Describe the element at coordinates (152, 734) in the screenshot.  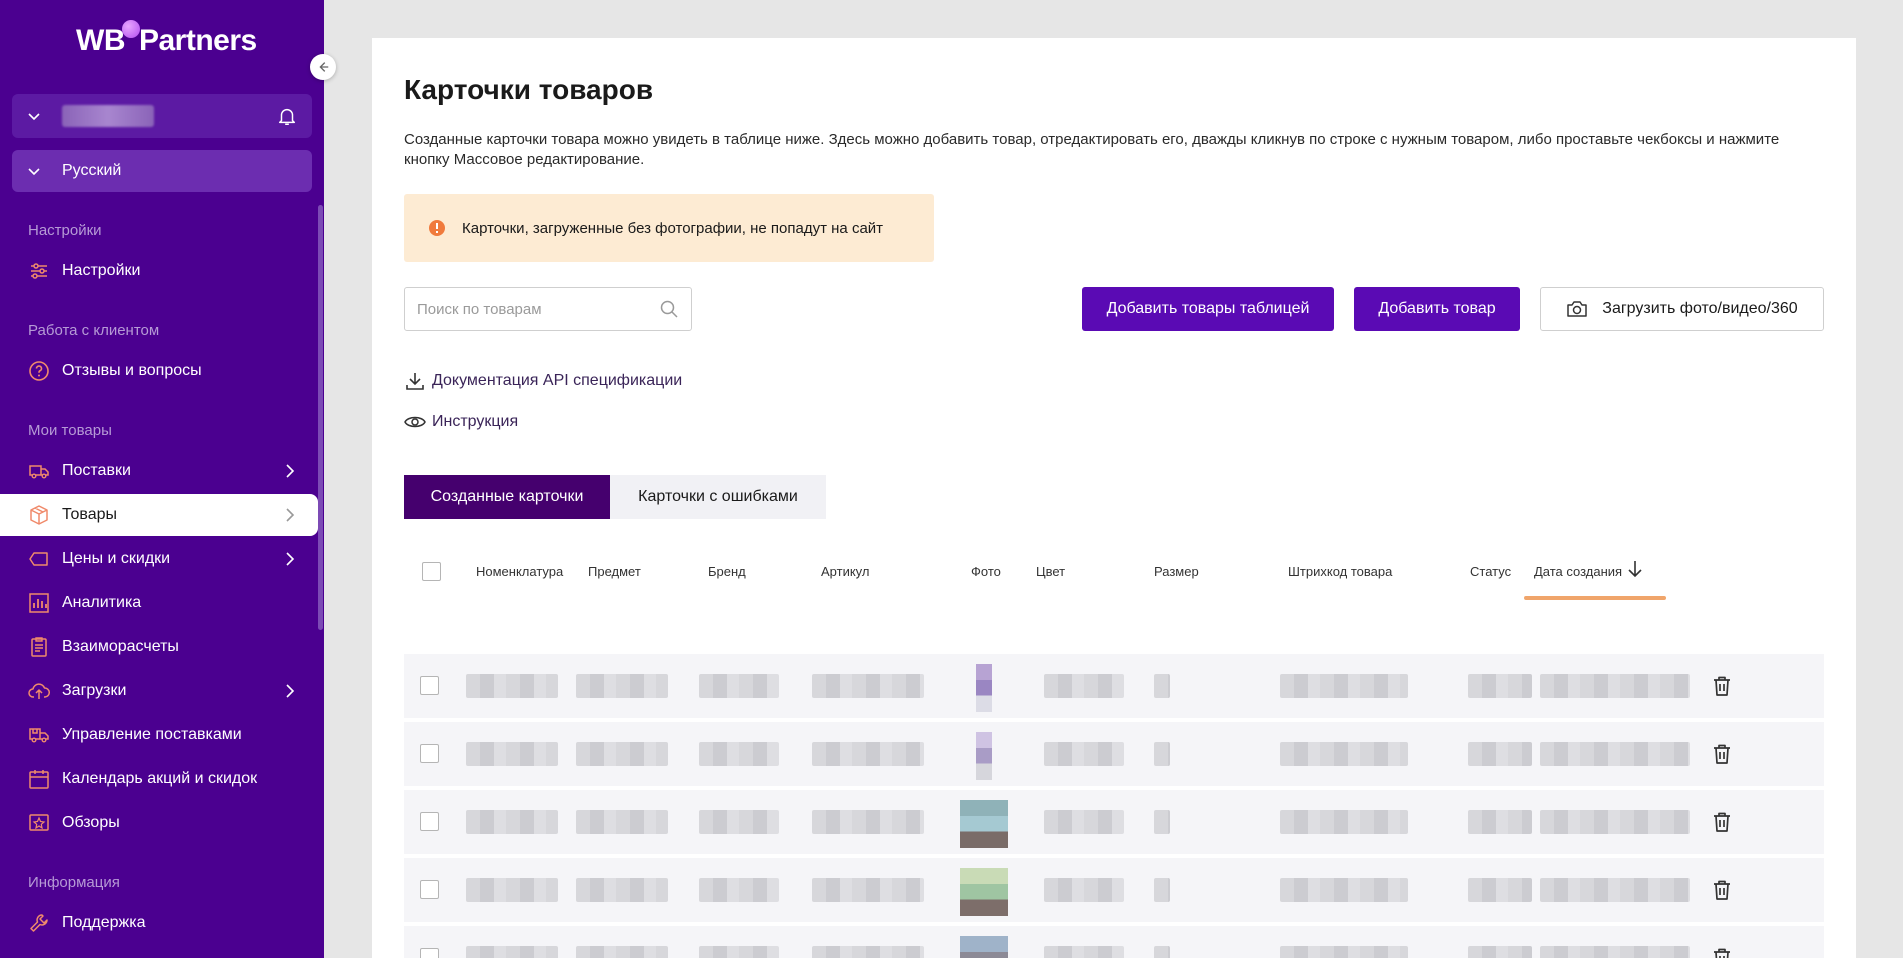
I see `sidebar-item-label: Управление поставками` at that location.